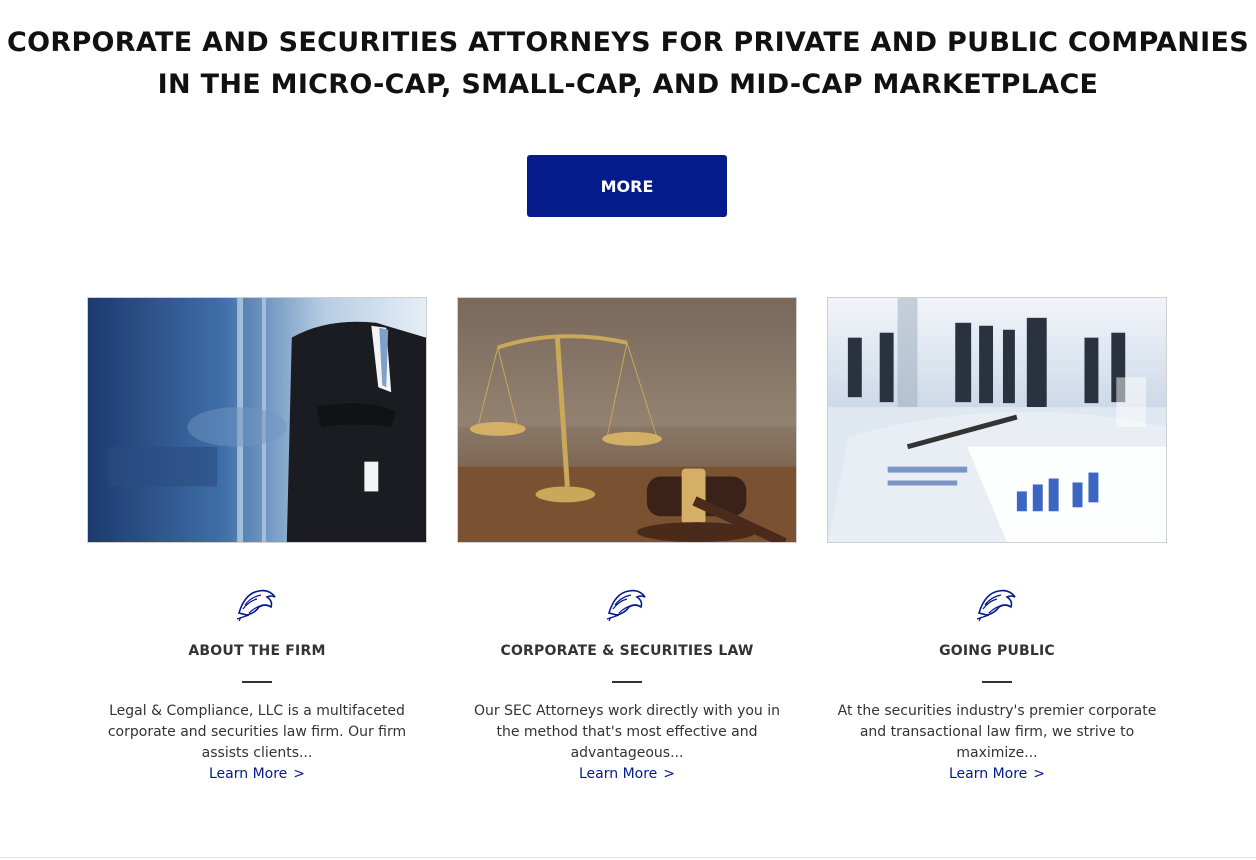 This screenshot has width=1256, height=860. Describe the element at coordinates (627, 651) in the screenshot. I see `card-title: CORPORATE & SECURITIES LAW` at that location.